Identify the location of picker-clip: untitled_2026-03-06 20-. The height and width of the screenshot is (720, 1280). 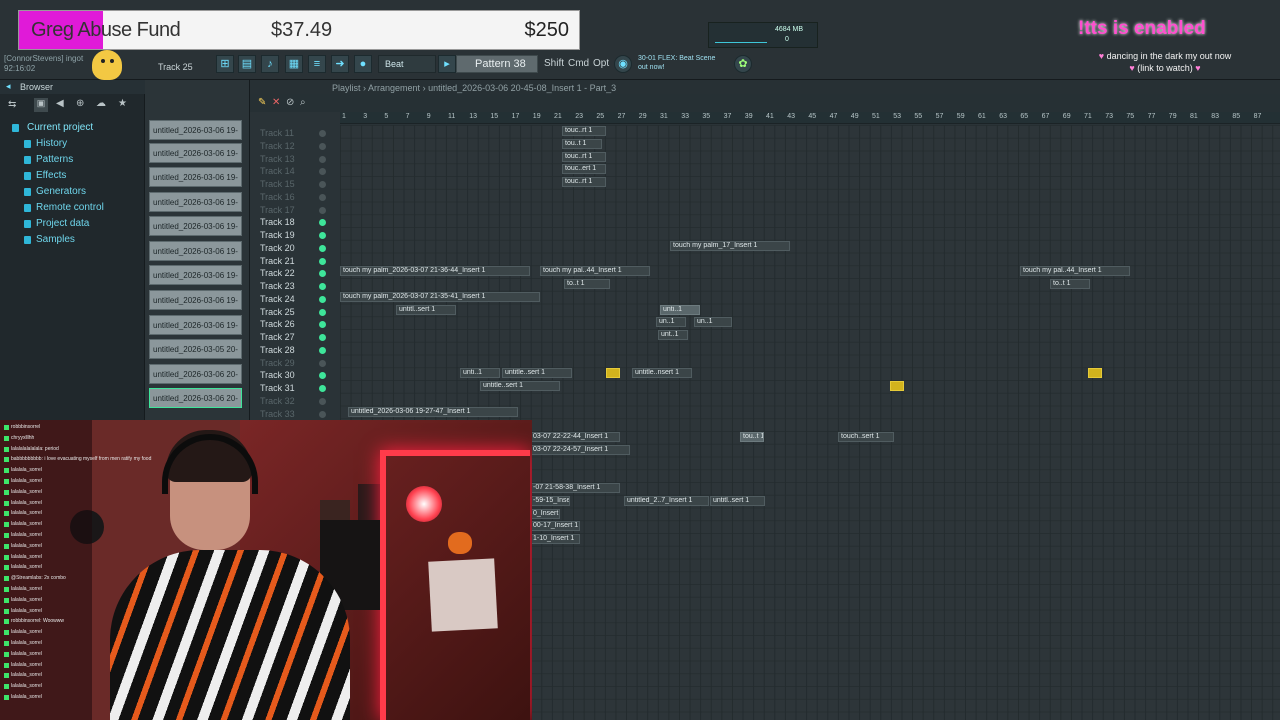
(195, 374).